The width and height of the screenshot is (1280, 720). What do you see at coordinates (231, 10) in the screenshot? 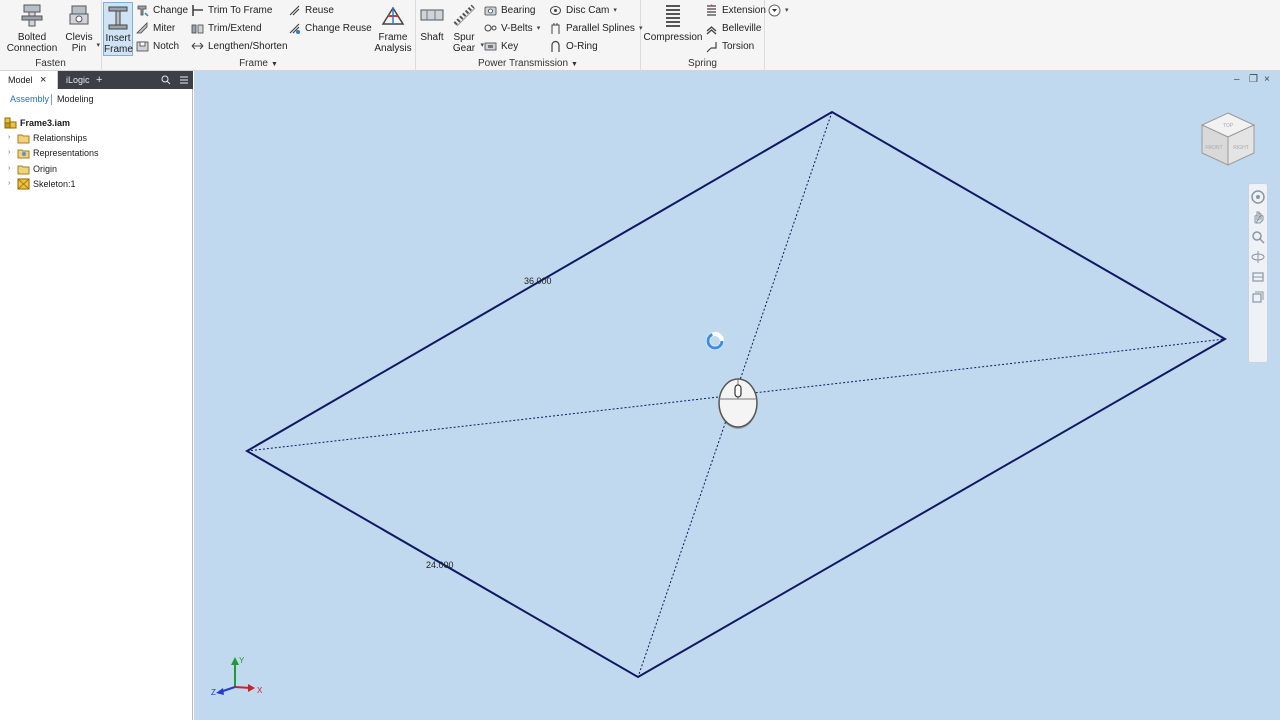
I see `trim-to-frame-button: Trim To Frame` at bounding box center [231, 10].